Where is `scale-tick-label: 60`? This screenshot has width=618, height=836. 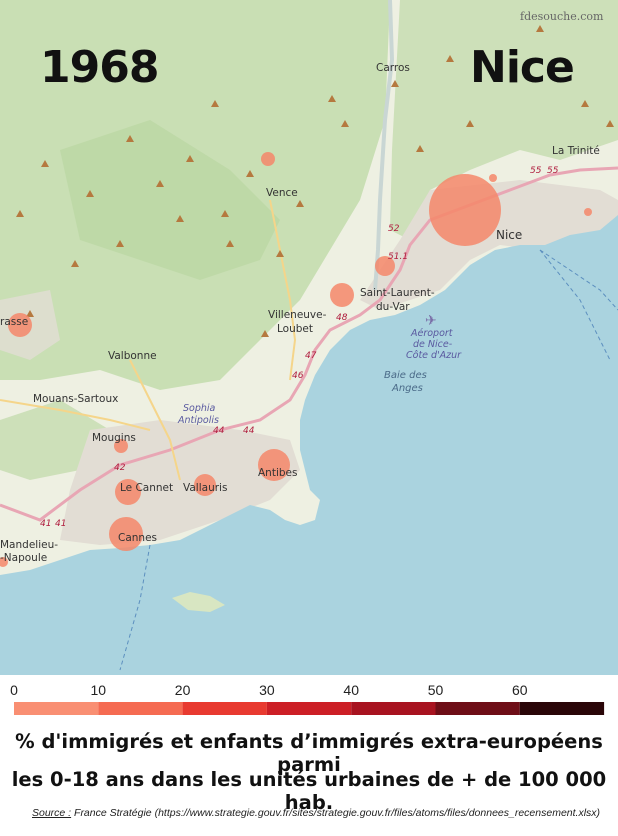
scale-tick-label: 60 is located at coordinates (520, 690).